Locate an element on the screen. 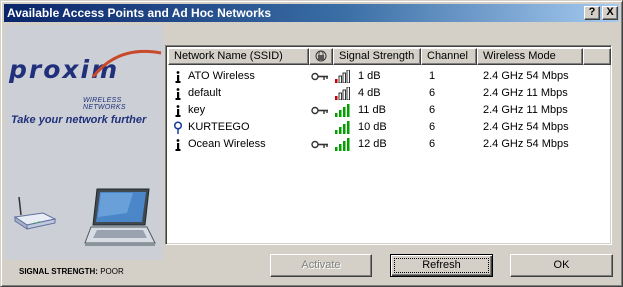 The height and width of the screenshot is (287, 623). router-icon is located at coordinates (35, 213).